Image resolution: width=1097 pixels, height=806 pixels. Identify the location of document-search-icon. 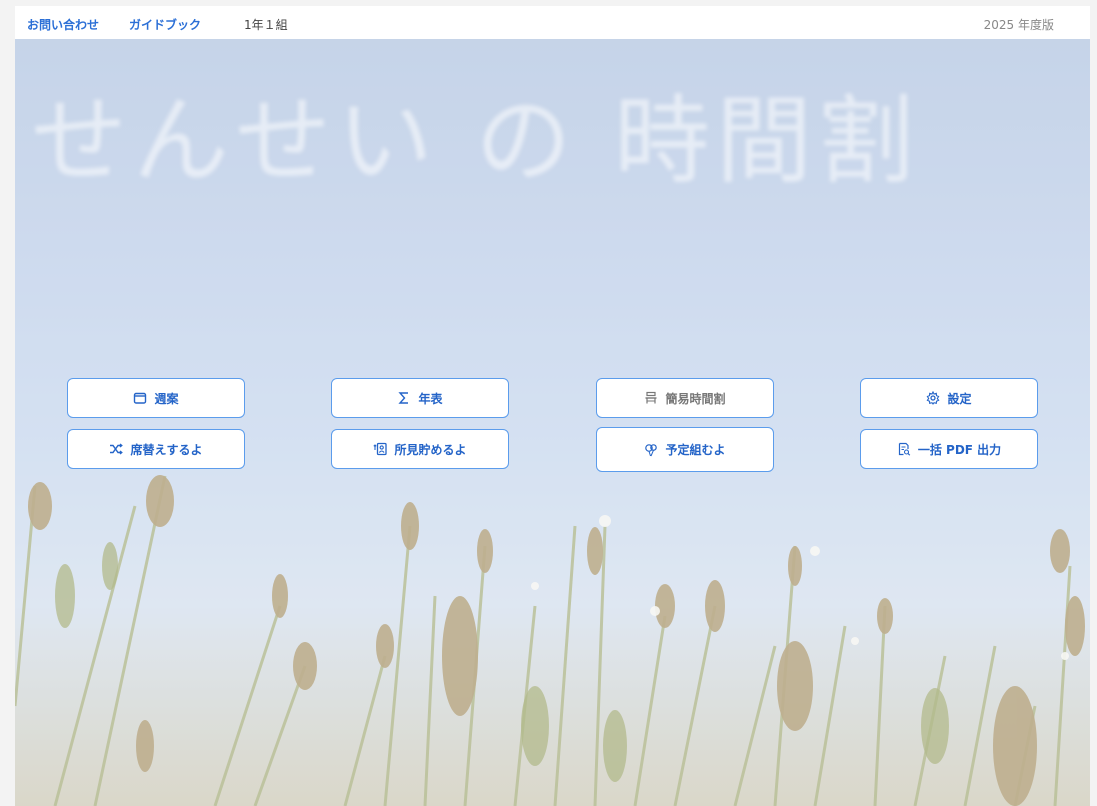
(904, 449).